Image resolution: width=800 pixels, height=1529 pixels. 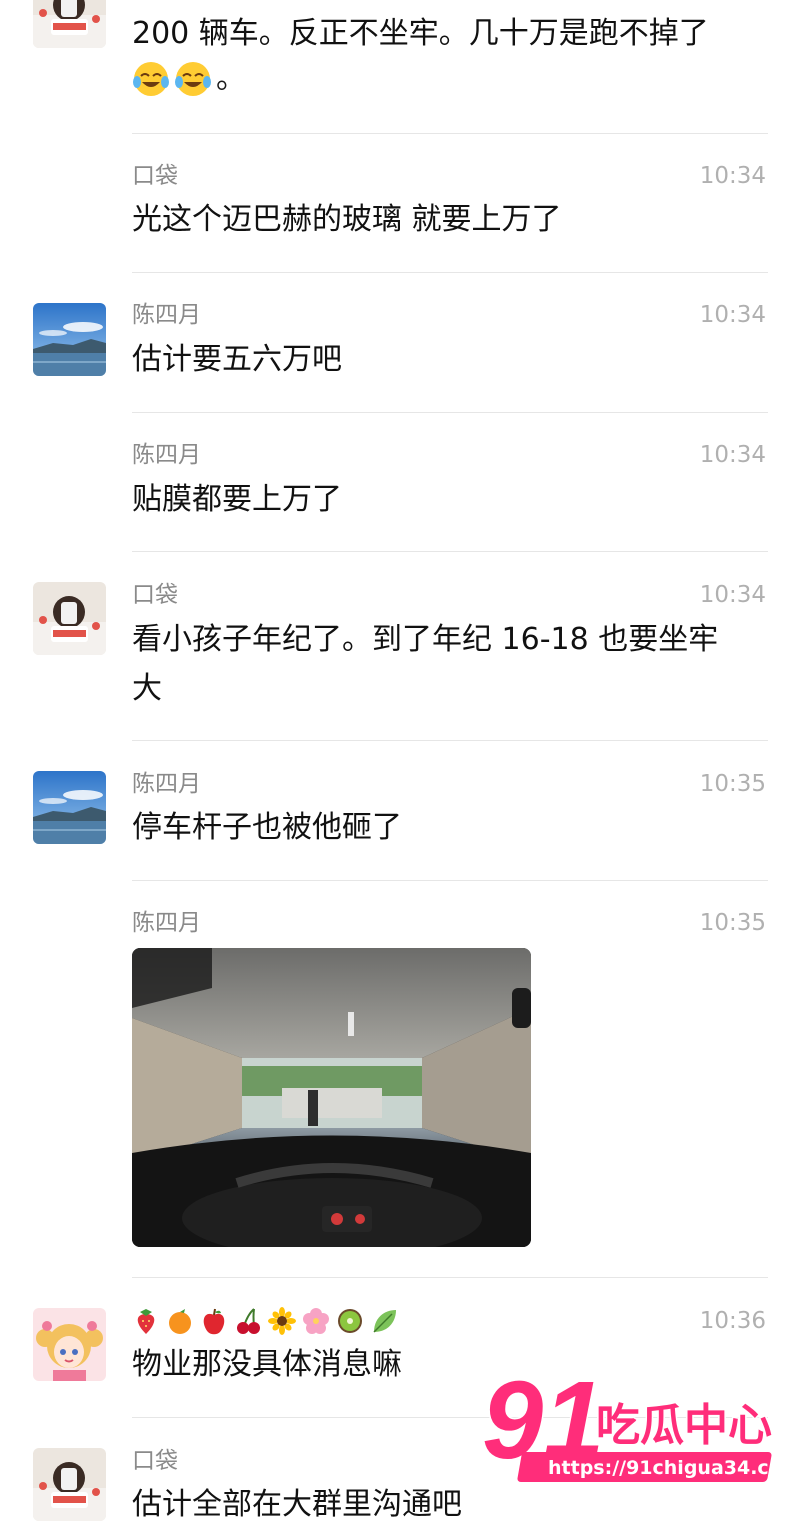 I want to click on message-item: 陈四月 10:34 贴膜都要上万了, so click(x=400, y=482).